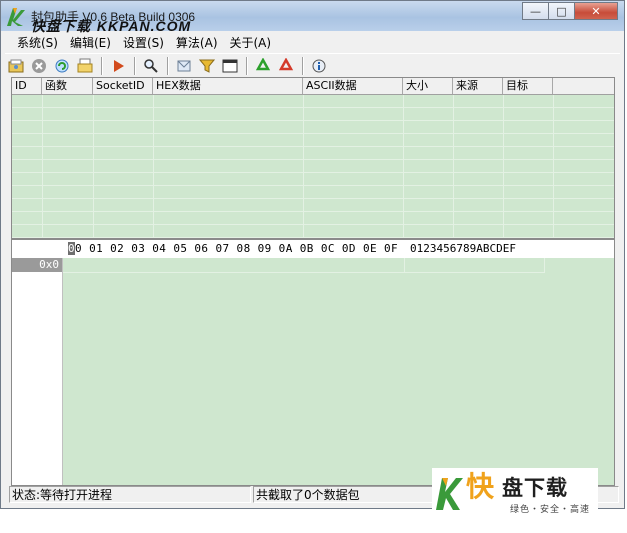 The image size is (627, 533). What do you see at coordinates (596, 11) in the screenshot?
I see `close-button: ✕` at bounding box center [596, 11].